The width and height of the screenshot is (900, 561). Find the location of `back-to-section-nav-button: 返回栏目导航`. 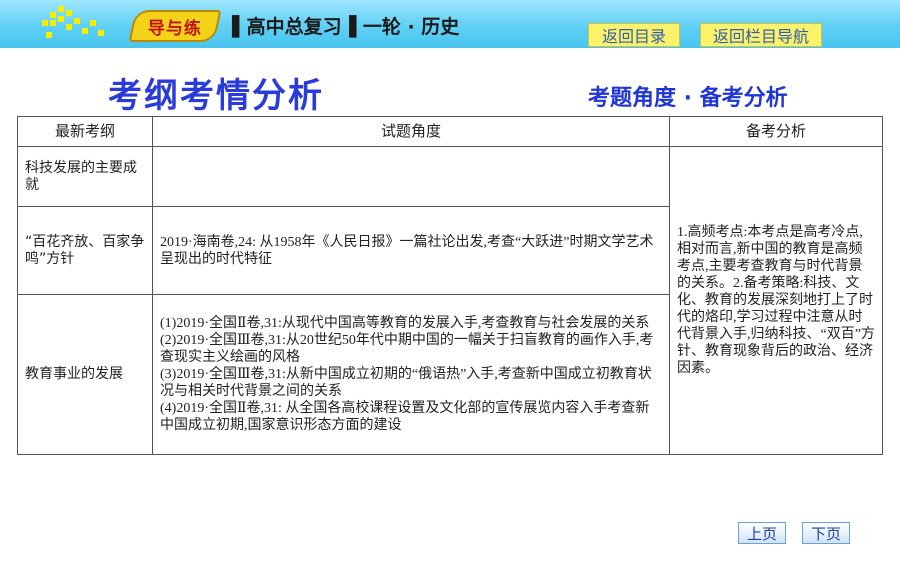

back-to-section-nav-button: 返回栏目导航 is located at coordinates (761, 35).